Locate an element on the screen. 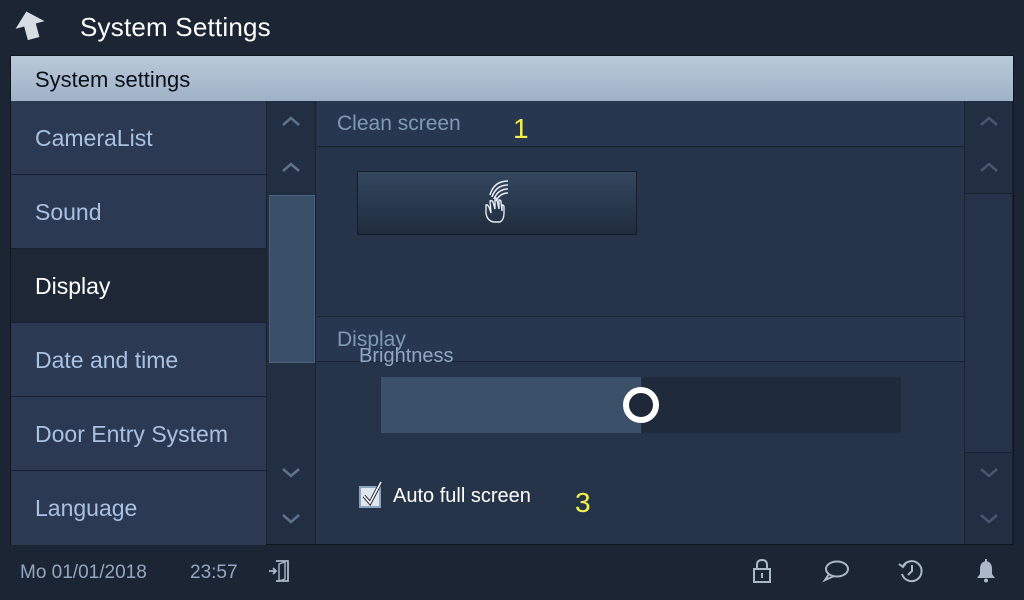  sidebar-item-date-and-time: Date and time is located at coordinates (138, 360).